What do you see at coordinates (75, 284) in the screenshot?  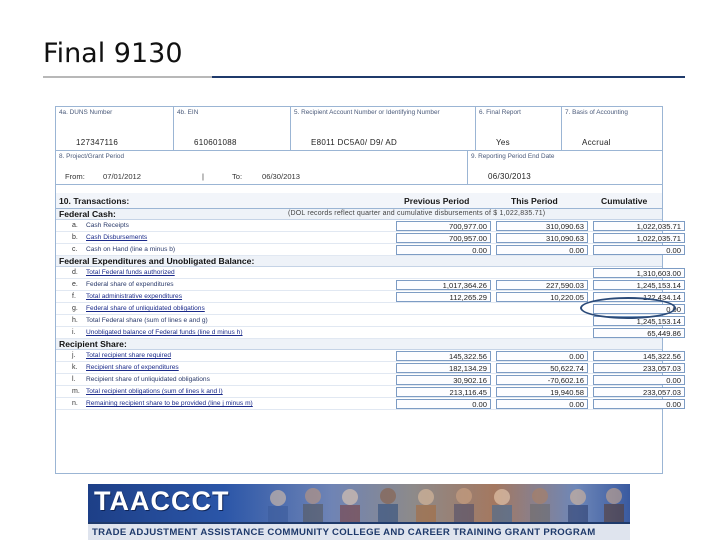 I see `row-letter: e.` at bounding box center [75, 284].